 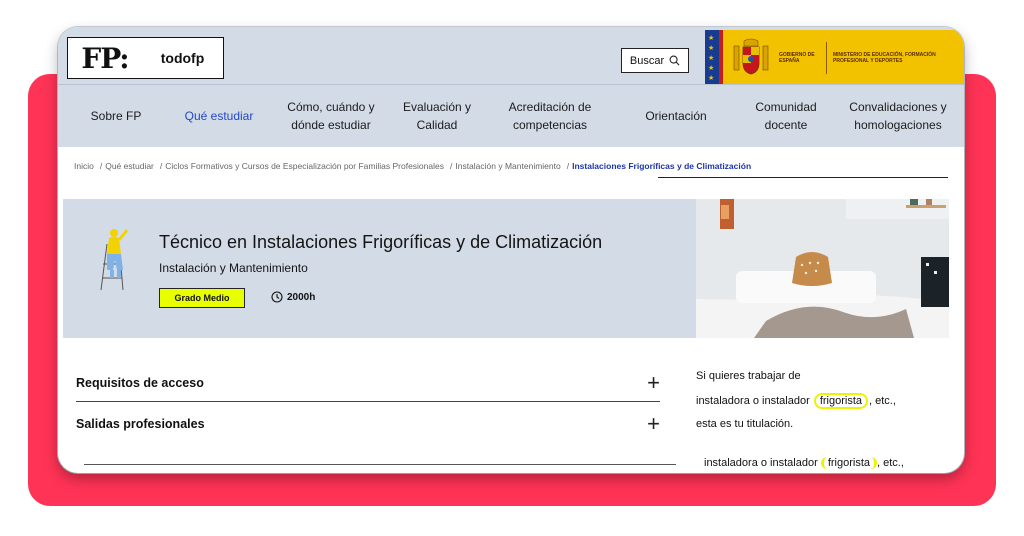 I want to click on nav-item-sobre-fp: Sobre FP, so click(x=116, y=116).